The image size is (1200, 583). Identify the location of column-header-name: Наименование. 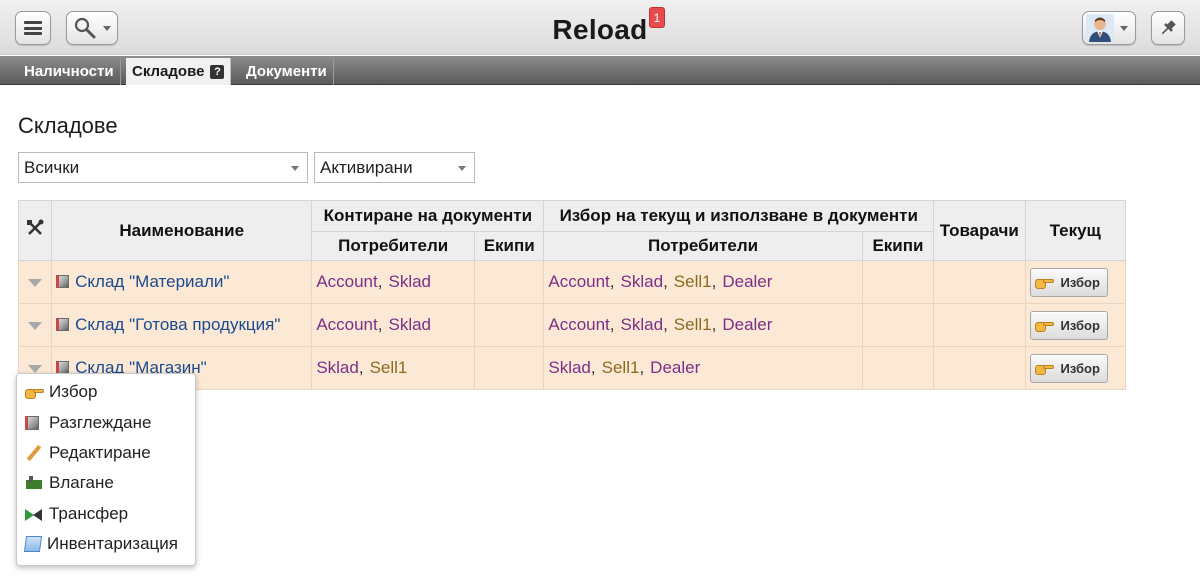
(182, 230).